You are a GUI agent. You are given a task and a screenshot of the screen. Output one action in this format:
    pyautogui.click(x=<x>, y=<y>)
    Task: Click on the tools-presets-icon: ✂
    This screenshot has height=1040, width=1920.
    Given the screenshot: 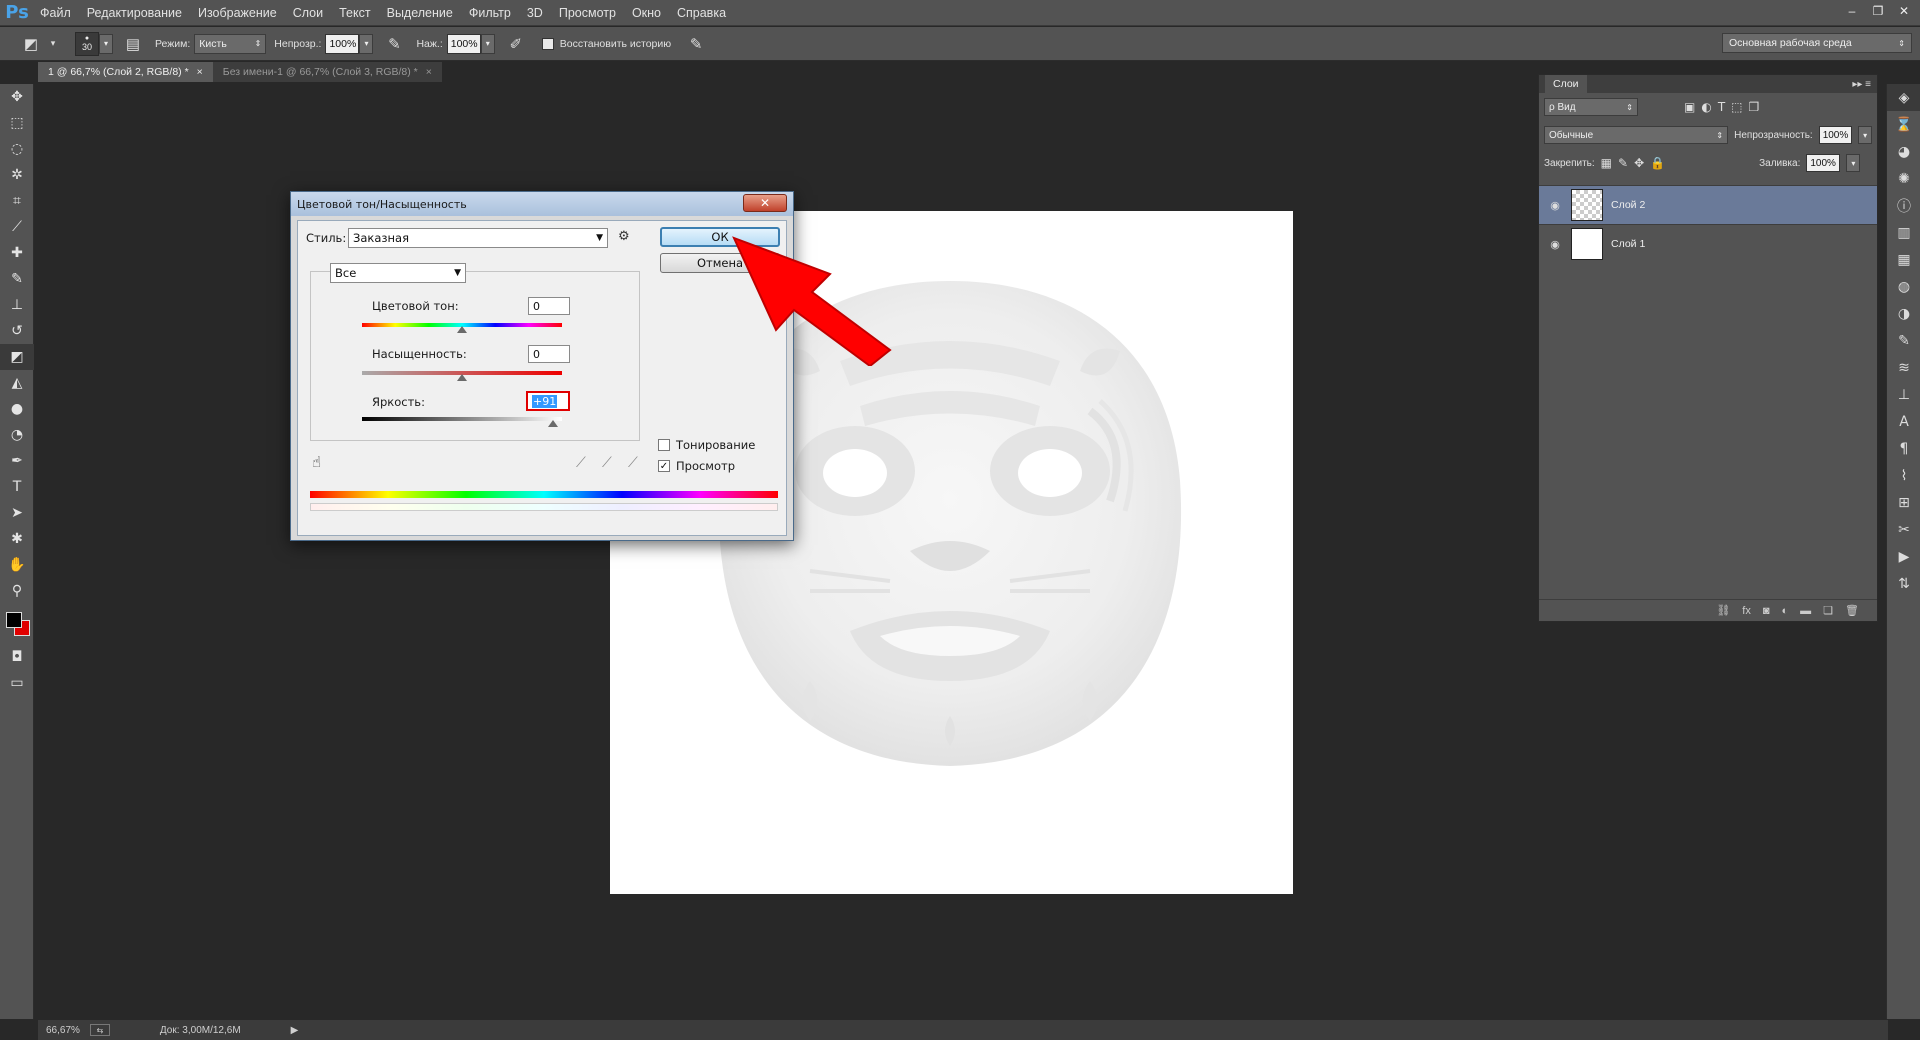 What is the action you would take?
    pyautogui.click(x=1903, y=529)
    